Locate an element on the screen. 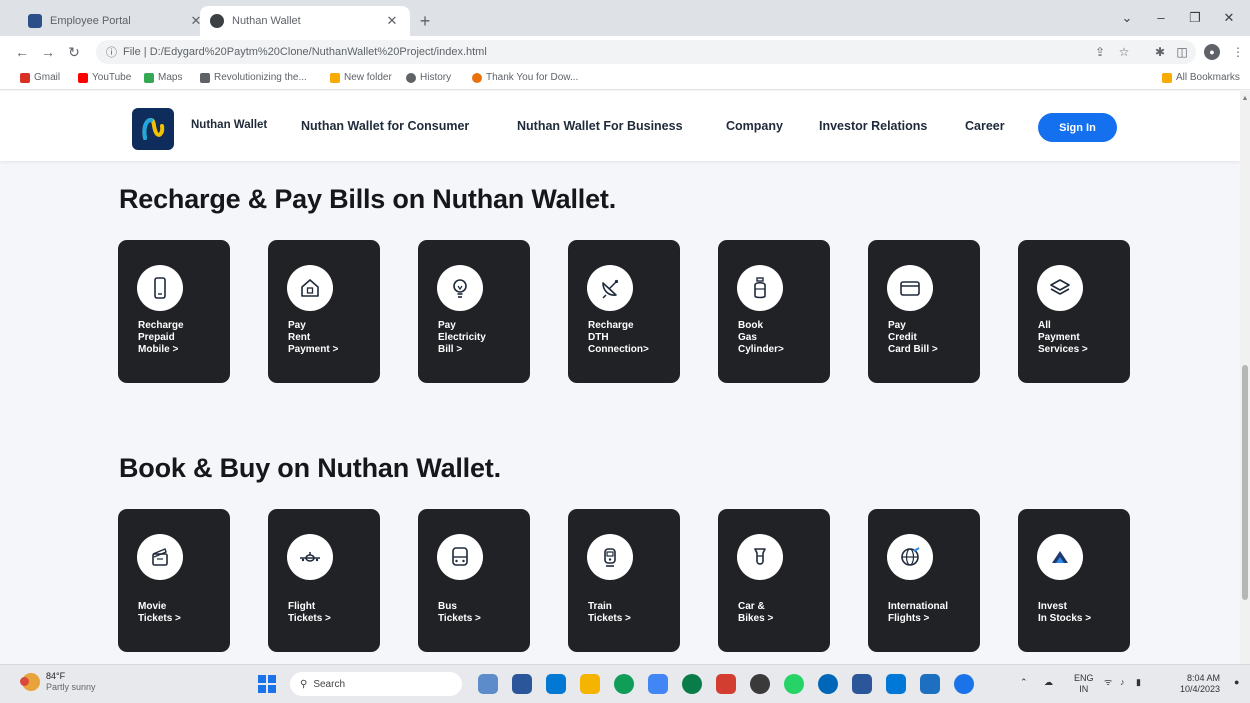 Image resolution: width=1250 pixels, height=703 pixels. all-bookmarks: All Bookmarks is located at coordinates (1201, 77).